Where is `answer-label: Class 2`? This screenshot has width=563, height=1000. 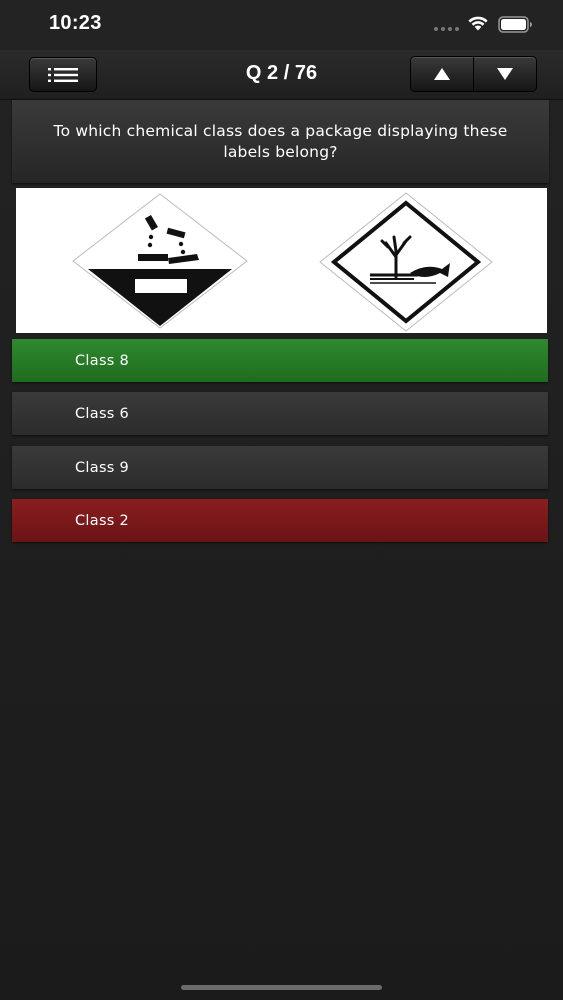 answer-label: Class 2 is located at coordinates (102, 520).